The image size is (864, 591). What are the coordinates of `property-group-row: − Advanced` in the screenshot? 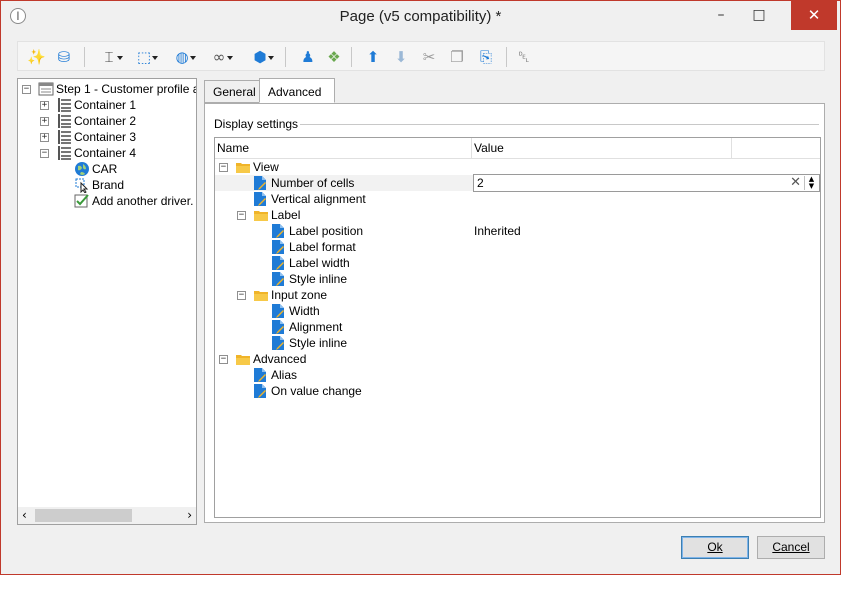 It's located at (517, 359).